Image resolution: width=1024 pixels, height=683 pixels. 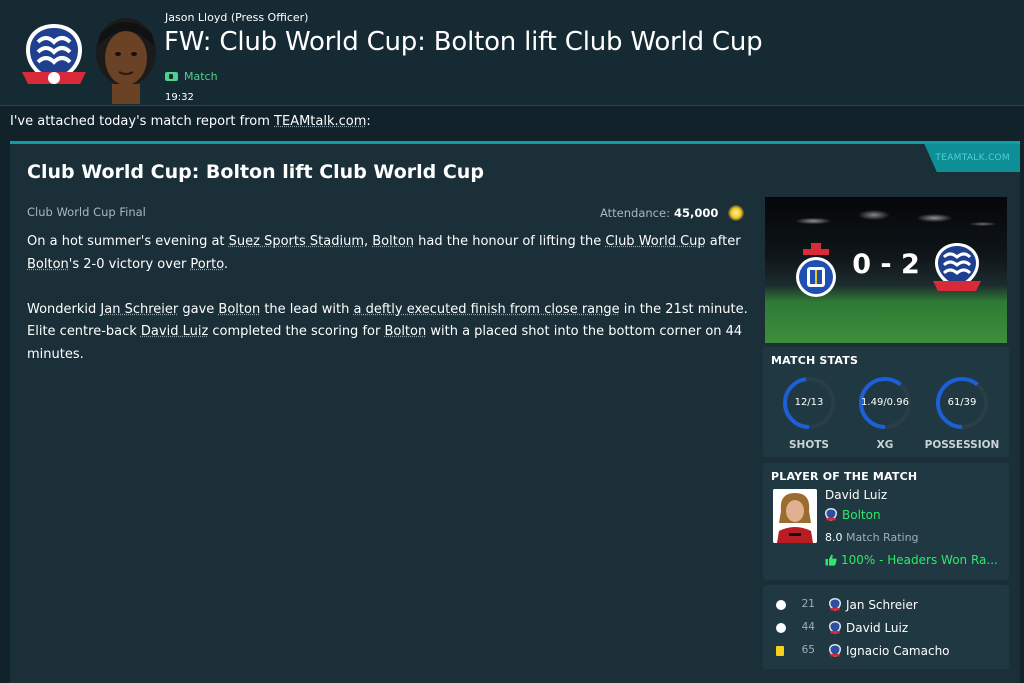 What do you see at coordinates (795, 516) in the screenshot?
I see `player-photo` at bounding box center [795, 516].